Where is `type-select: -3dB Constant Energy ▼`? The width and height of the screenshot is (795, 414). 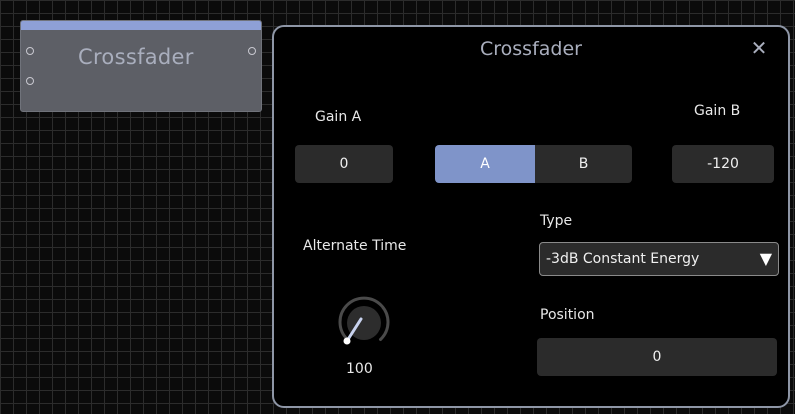
type-select: -3dB Constant Energy ▼ is located at coordinates (659, 259).